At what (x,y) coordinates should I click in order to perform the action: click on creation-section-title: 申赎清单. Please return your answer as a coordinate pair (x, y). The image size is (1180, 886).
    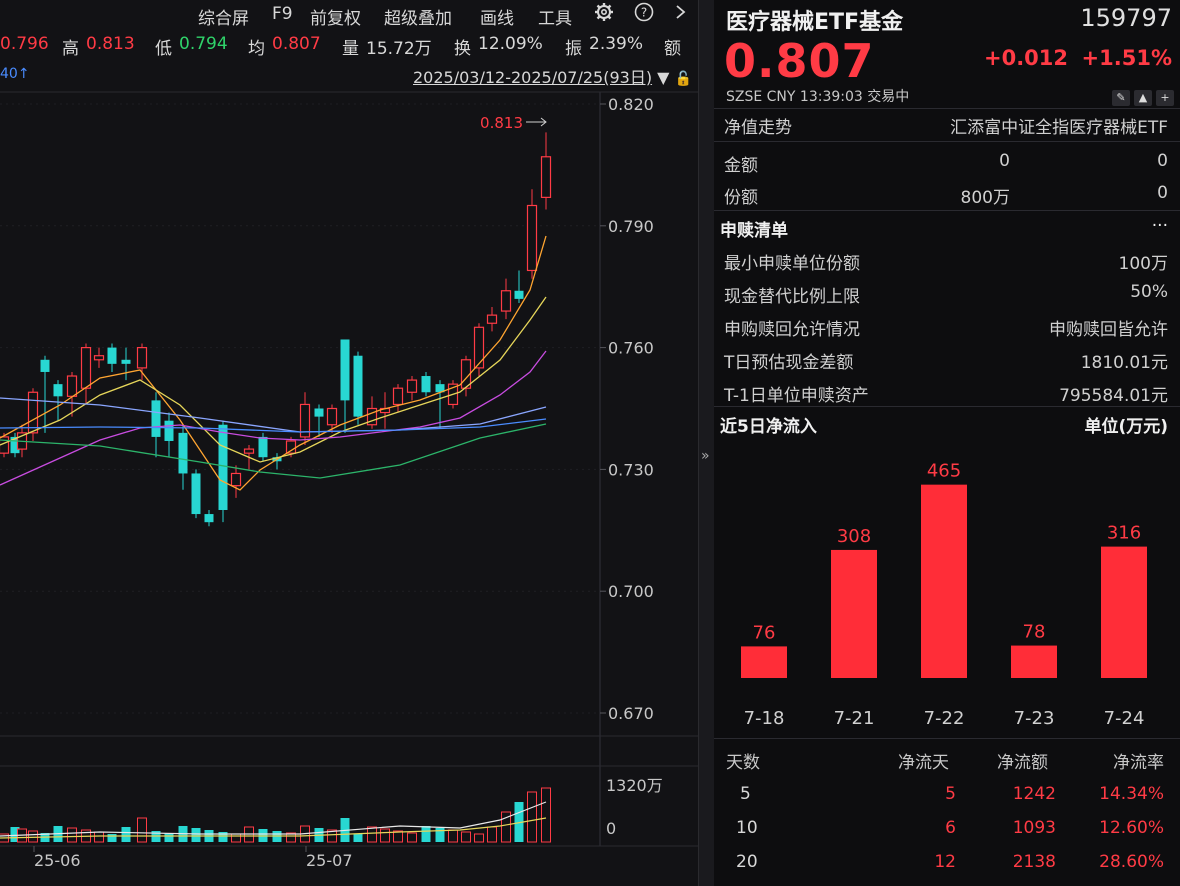
    Looking at the image, I should click on (754, 228).